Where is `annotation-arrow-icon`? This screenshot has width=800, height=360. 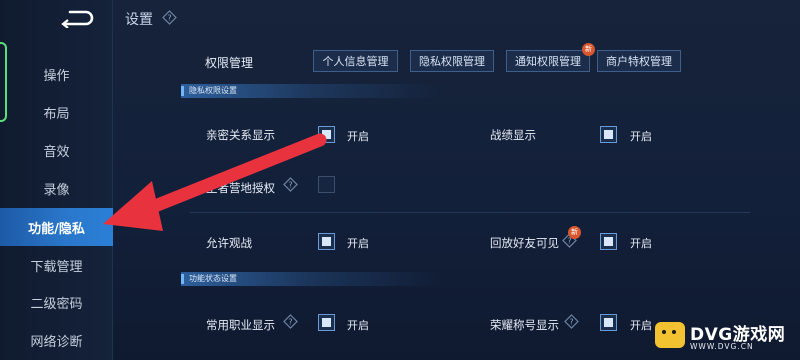
annotation-arrow-icon is located at coordinates (215, 182).